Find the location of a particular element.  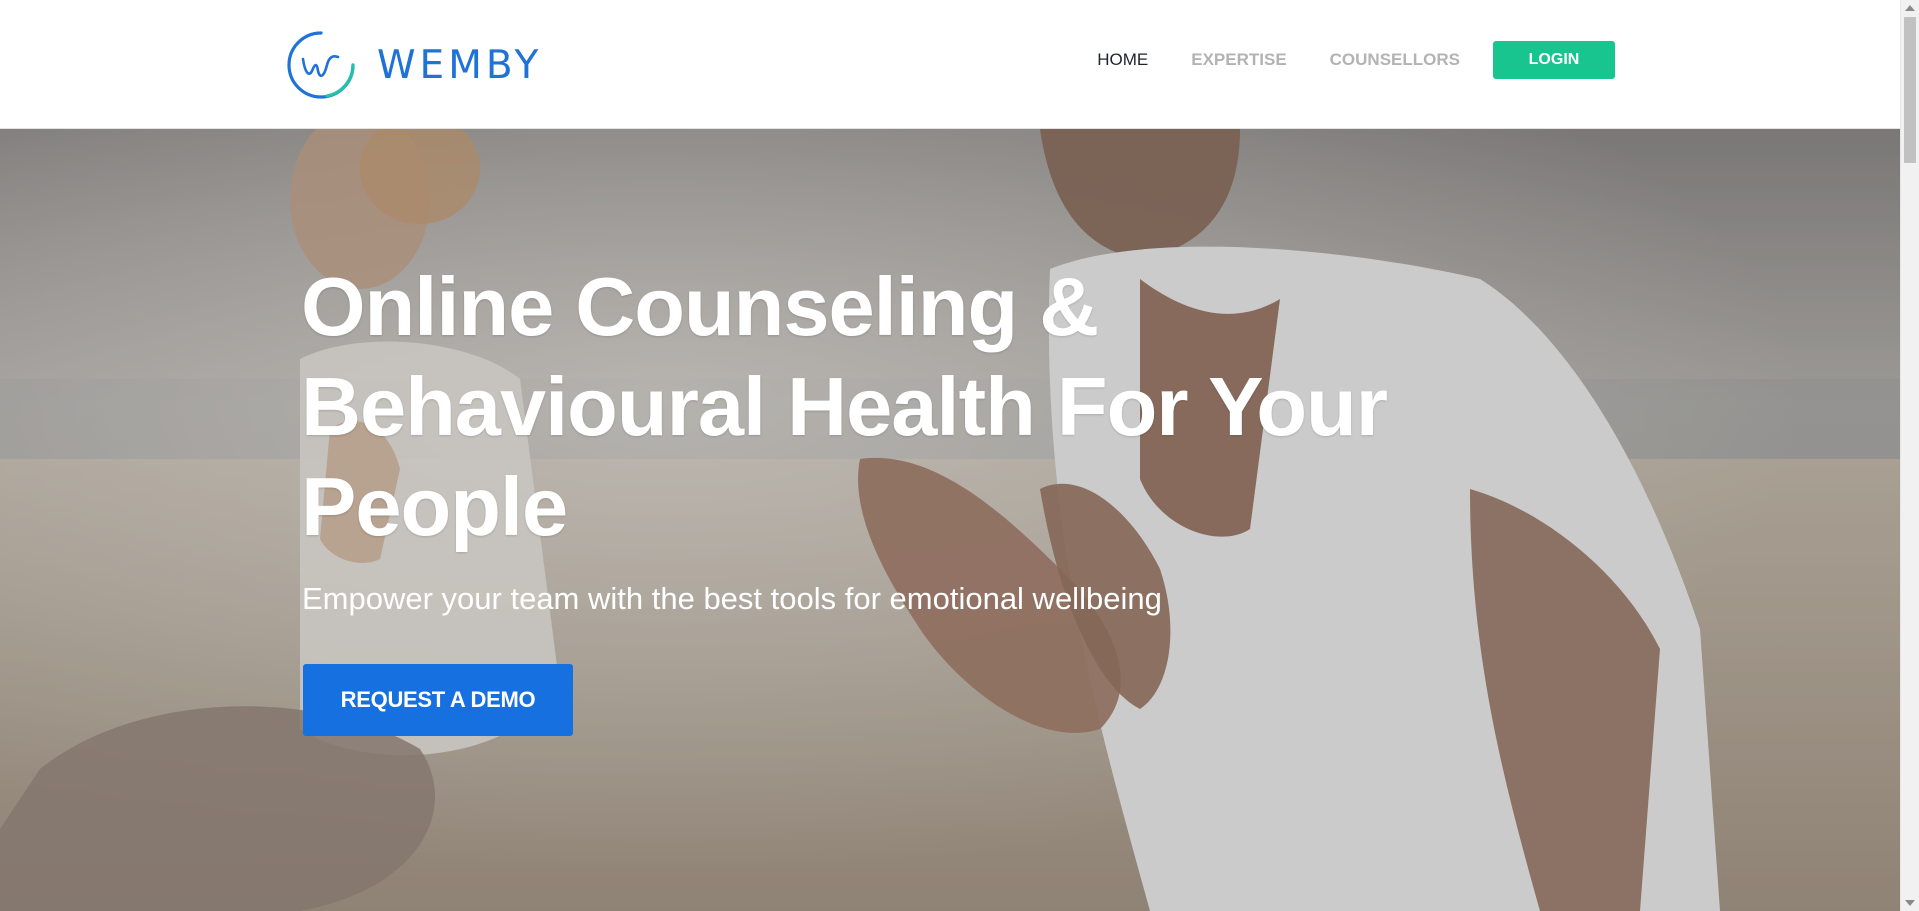

scroll-down-icon is located at coordinates (1910, 903).